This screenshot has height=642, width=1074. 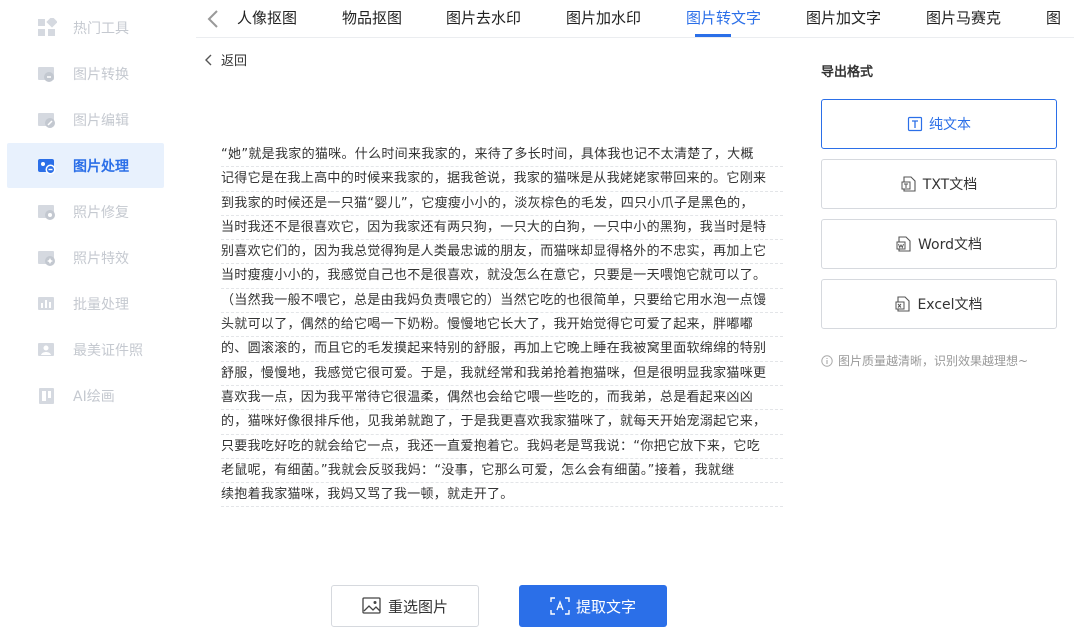 I want to click on image-icon, so click(x=371, y=605).